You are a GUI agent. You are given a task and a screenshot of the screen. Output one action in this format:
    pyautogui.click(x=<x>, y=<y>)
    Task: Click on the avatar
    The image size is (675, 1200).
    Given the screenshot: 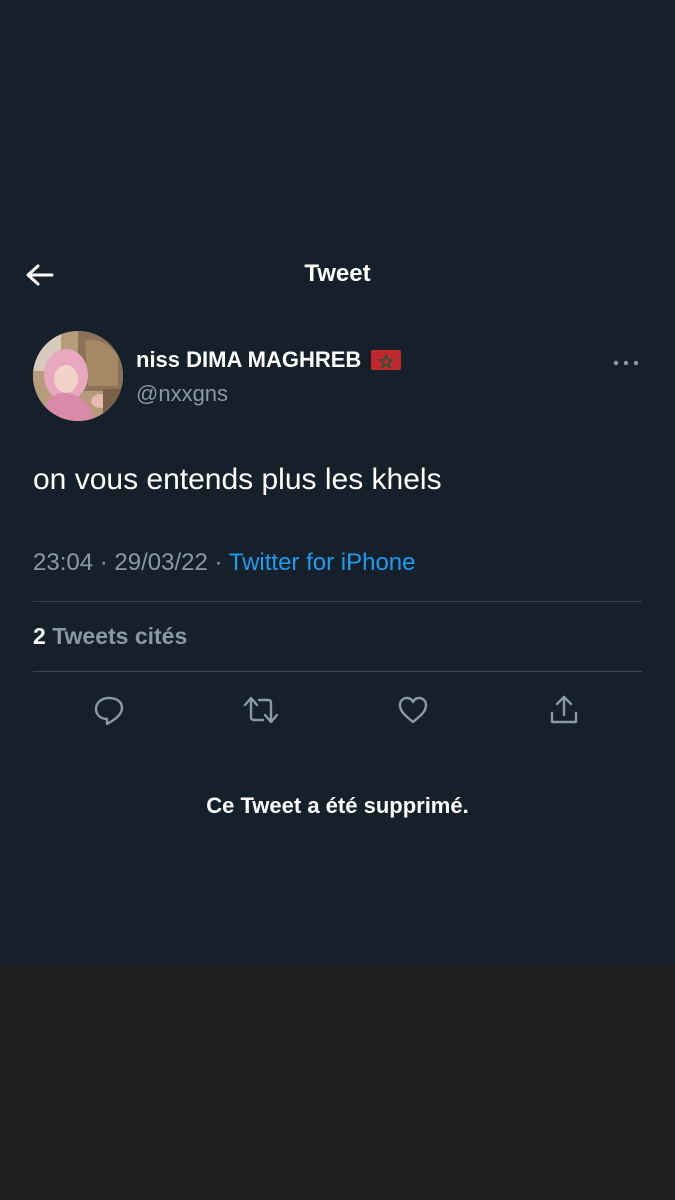 What is the action you would take?
    pyautogui.click(x=78, y=376)
    